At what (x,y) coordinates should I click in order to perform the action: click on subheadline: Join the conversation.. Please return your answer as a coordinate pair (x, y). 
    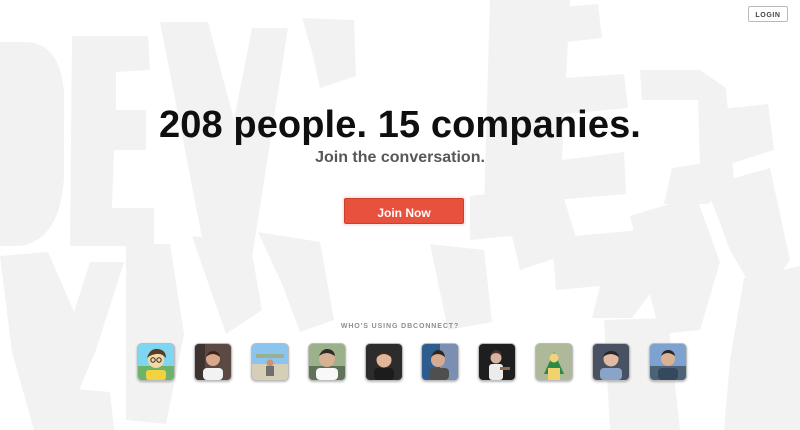
    Looking at the image, I should click on (400, 157).